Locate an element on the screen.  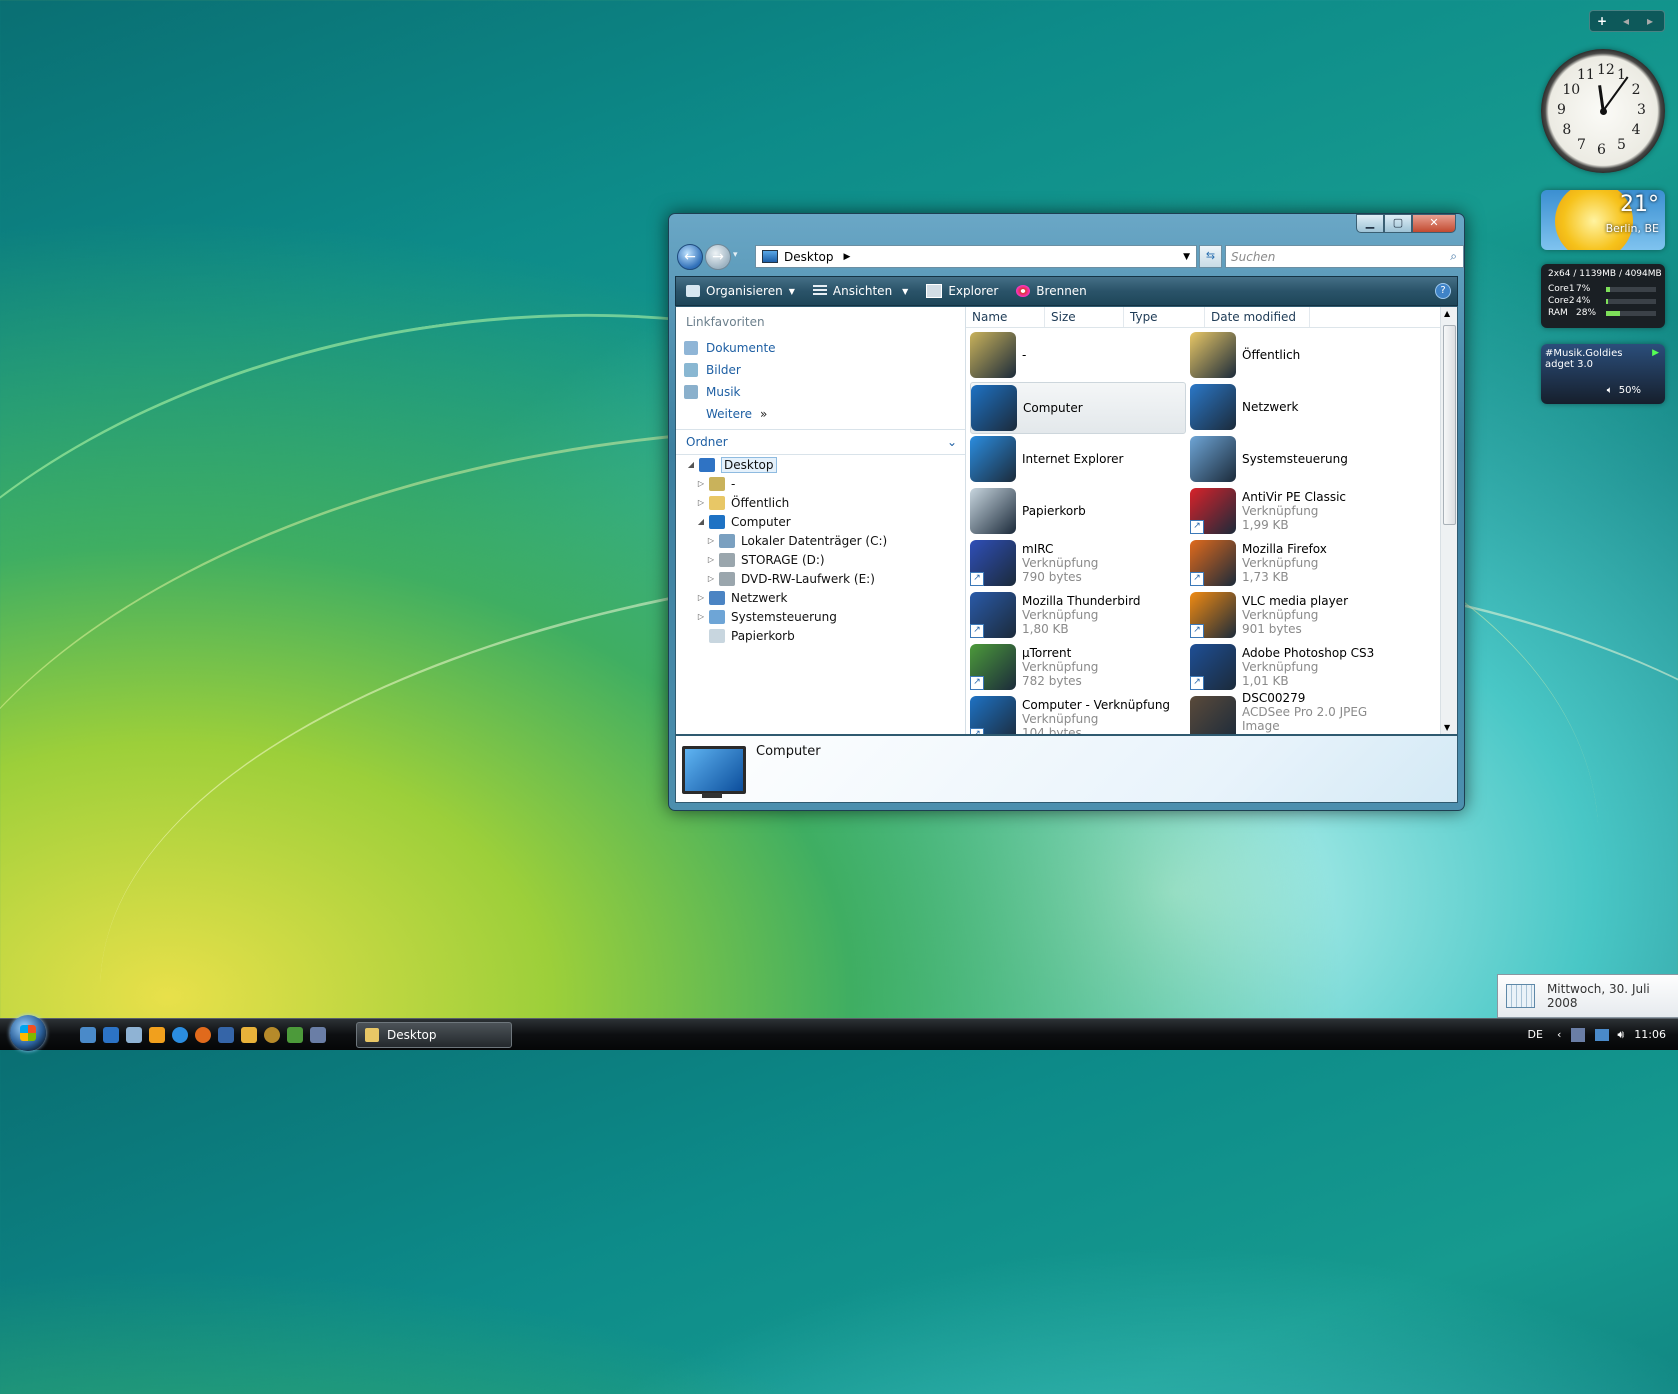
clock-gadget: 12 1 2 3 4 5 6 7 8 9 10 11 is located at coordinates (1603, 111).